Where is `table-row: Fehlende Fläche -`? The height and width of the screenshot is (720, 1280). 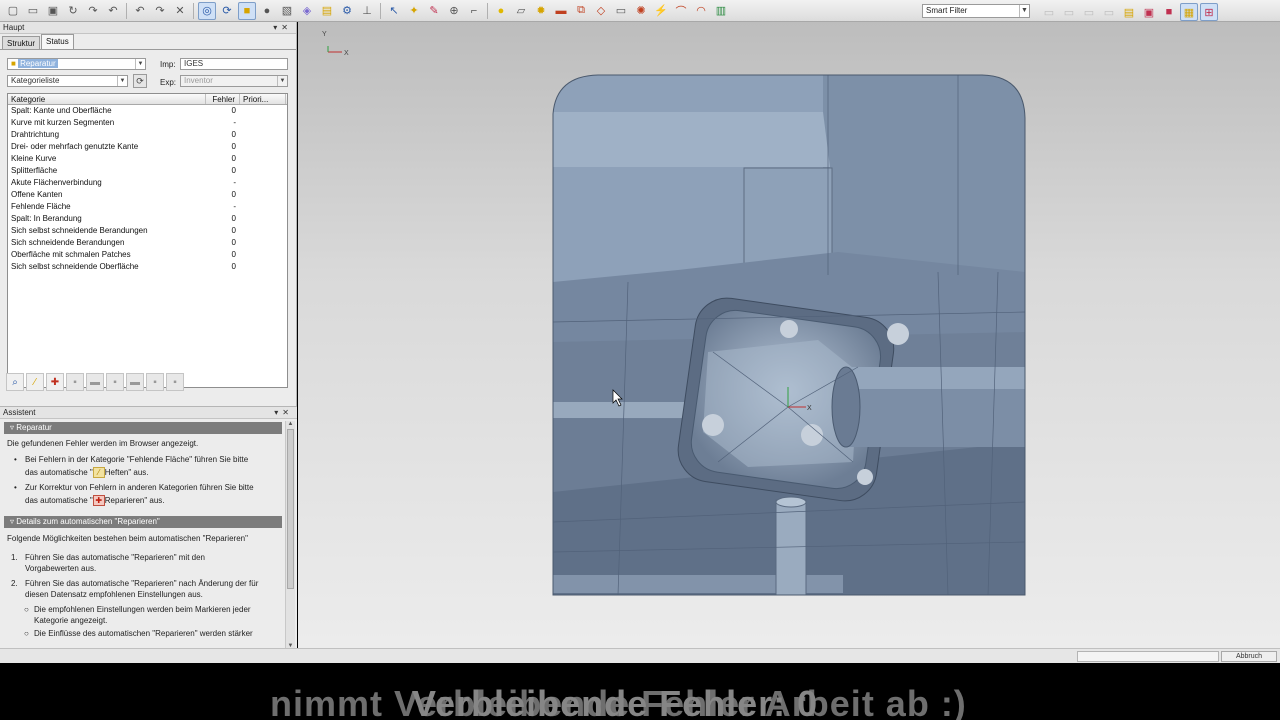
table-row: Fehlende Fläche - is located at coordinates (147, 207).